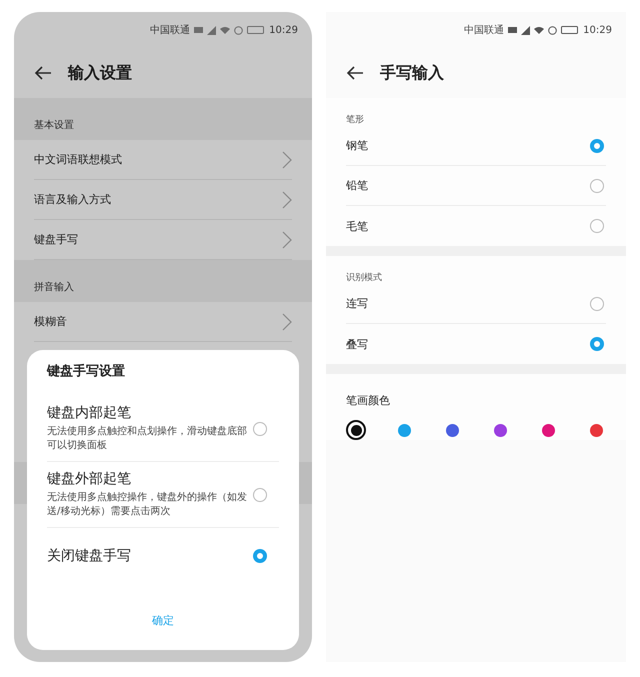 The image size is (640, 677). I want to click on section-header: 基本设置, so click(54, 125).